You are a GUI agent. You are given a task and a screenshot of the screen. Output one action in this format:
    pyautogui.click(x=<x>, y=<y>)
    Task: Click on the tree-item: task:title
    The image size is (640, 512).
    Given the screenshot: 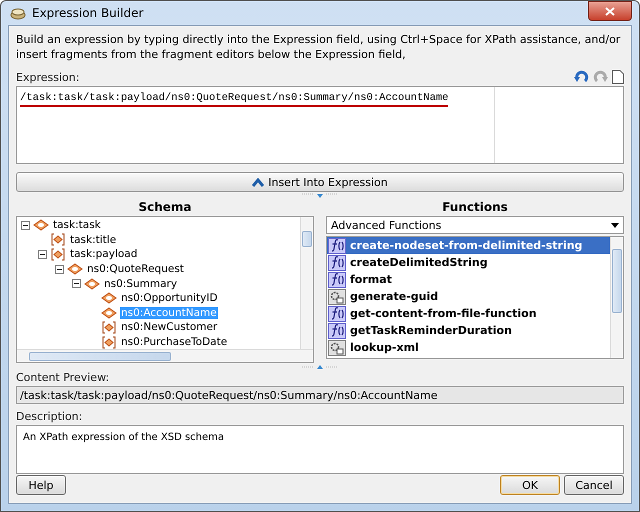 What is the action you would take?
    pyautogui.click(x=93, y=240)
    